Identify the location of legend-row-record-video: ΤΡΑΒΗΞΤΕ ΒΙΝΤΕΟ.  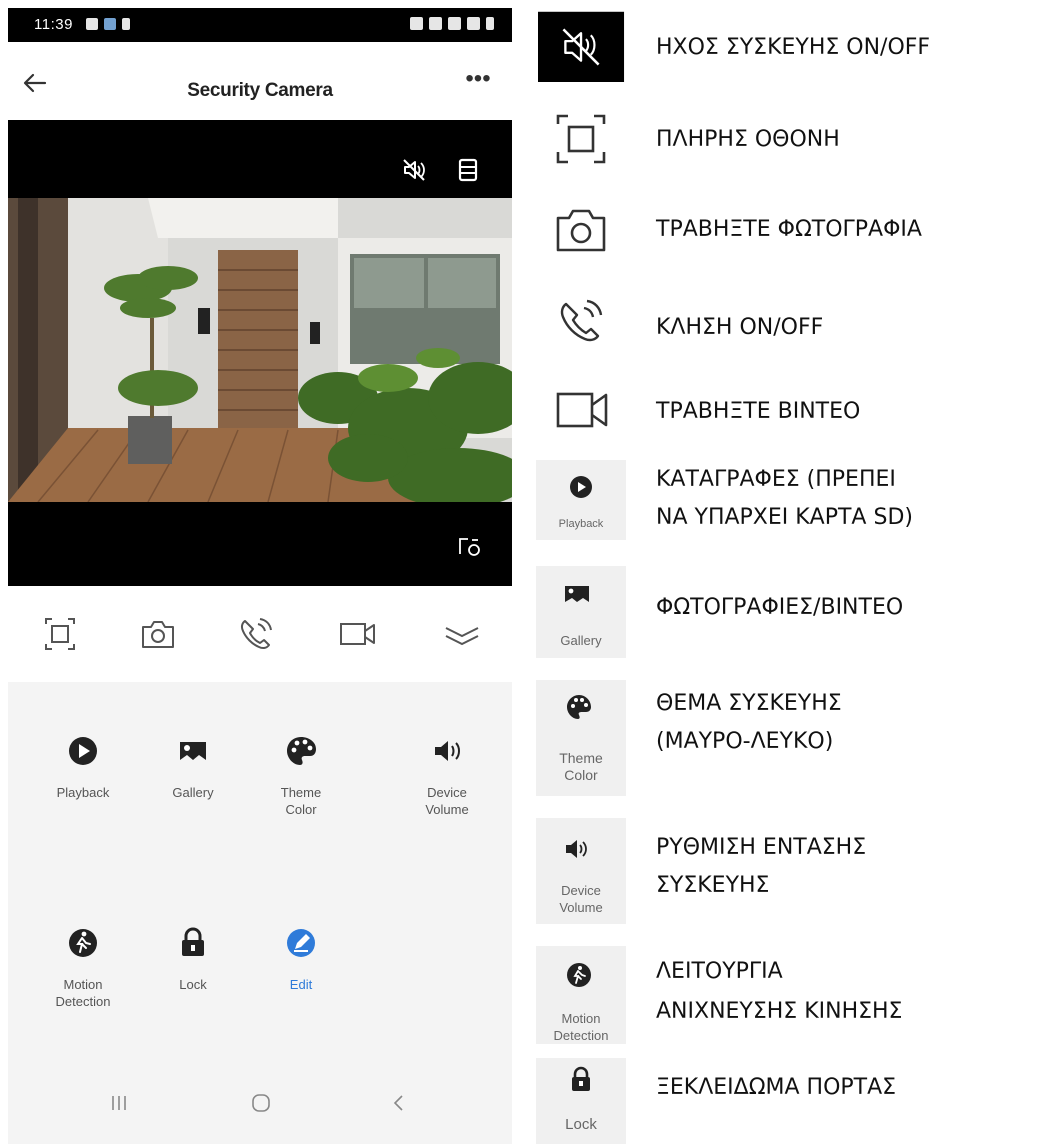
(800, 413).